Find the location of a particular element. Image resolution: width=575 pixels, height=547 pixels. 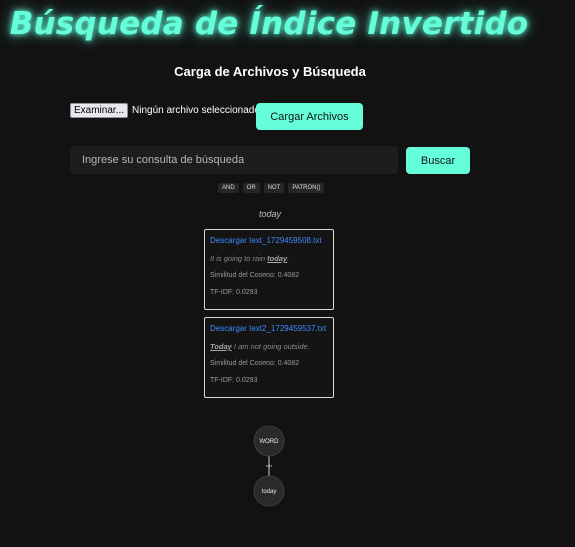

file-status-text: Ningún archivo seleccionado. is located at coordinates (197, 110).